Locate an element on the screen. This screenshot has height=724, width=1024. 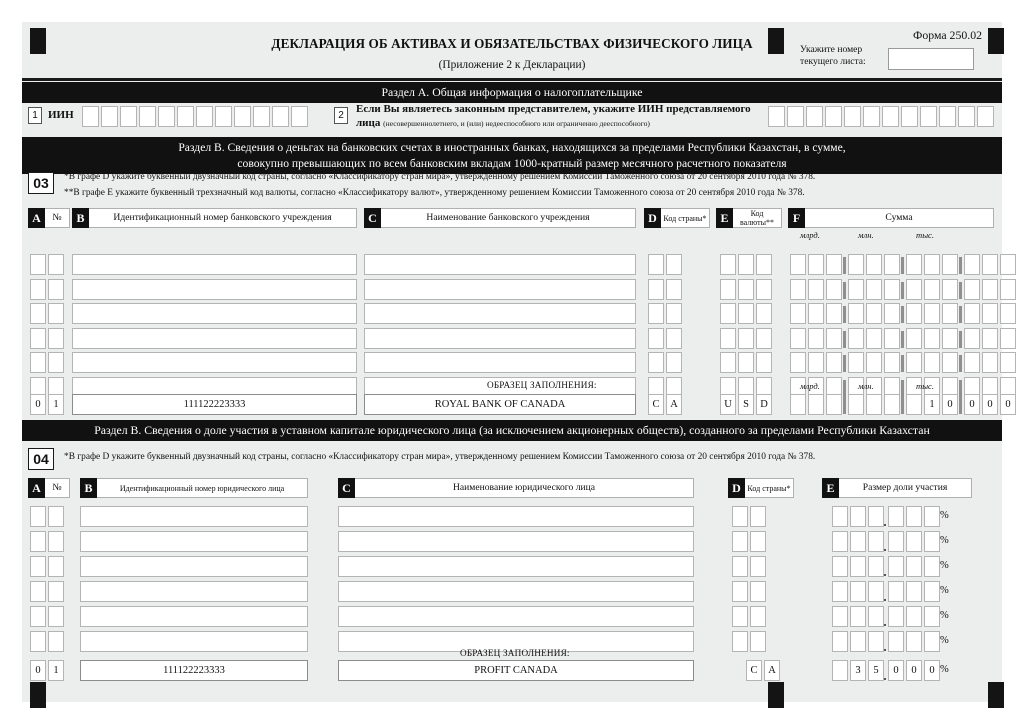
sample-currency-code-cell: D is located at coordinates (764, 404).